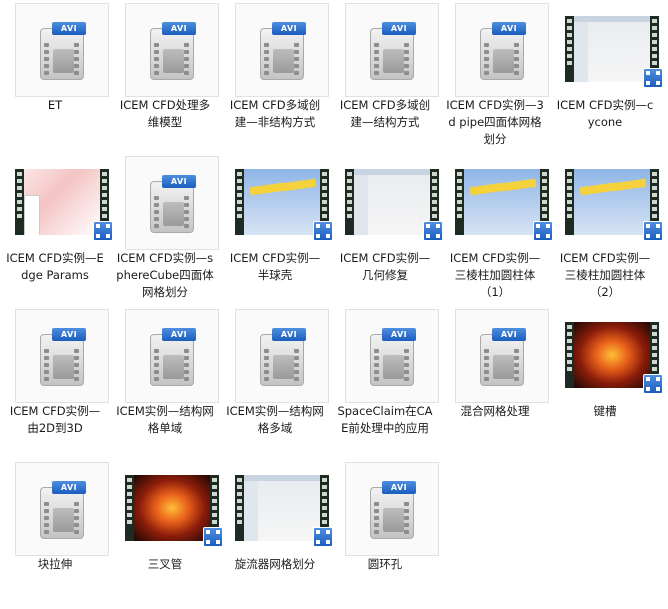 Image resolution: width=668 pixels, height=609 pixels. I want to click on file-name-label: ICEM CFD多域创建—结构方式, so click(385, 114).